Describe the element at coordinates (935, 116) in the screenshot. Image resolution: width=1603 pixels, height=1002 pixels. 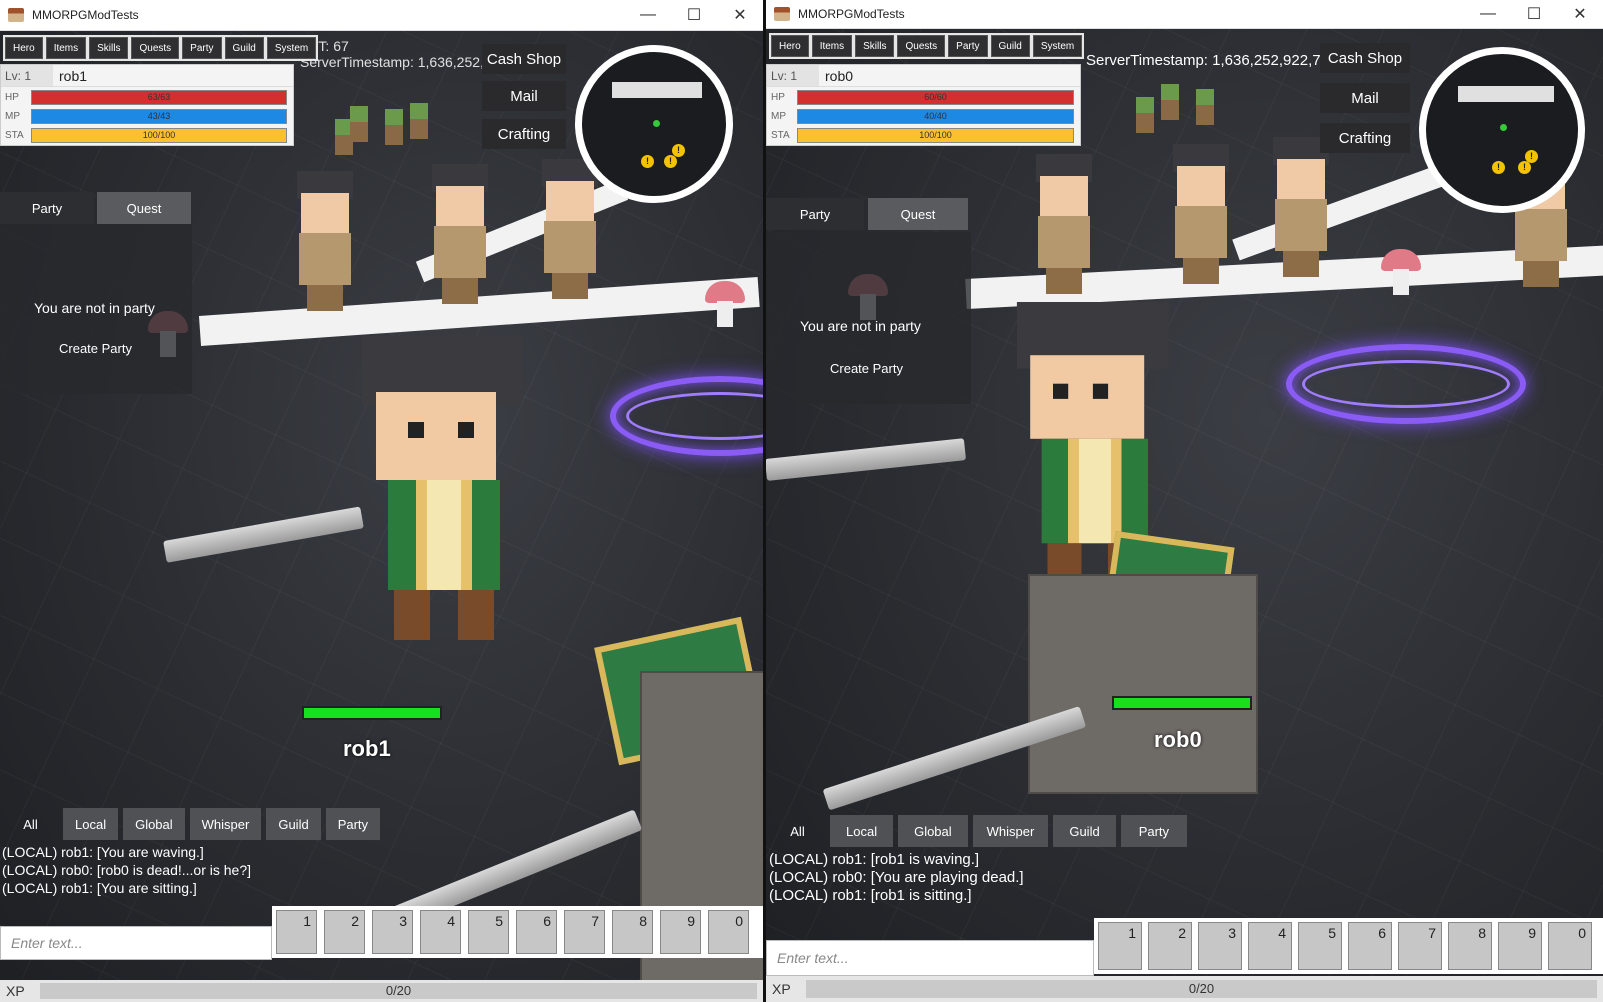
I see `mp-bar: 40/40` at that location.